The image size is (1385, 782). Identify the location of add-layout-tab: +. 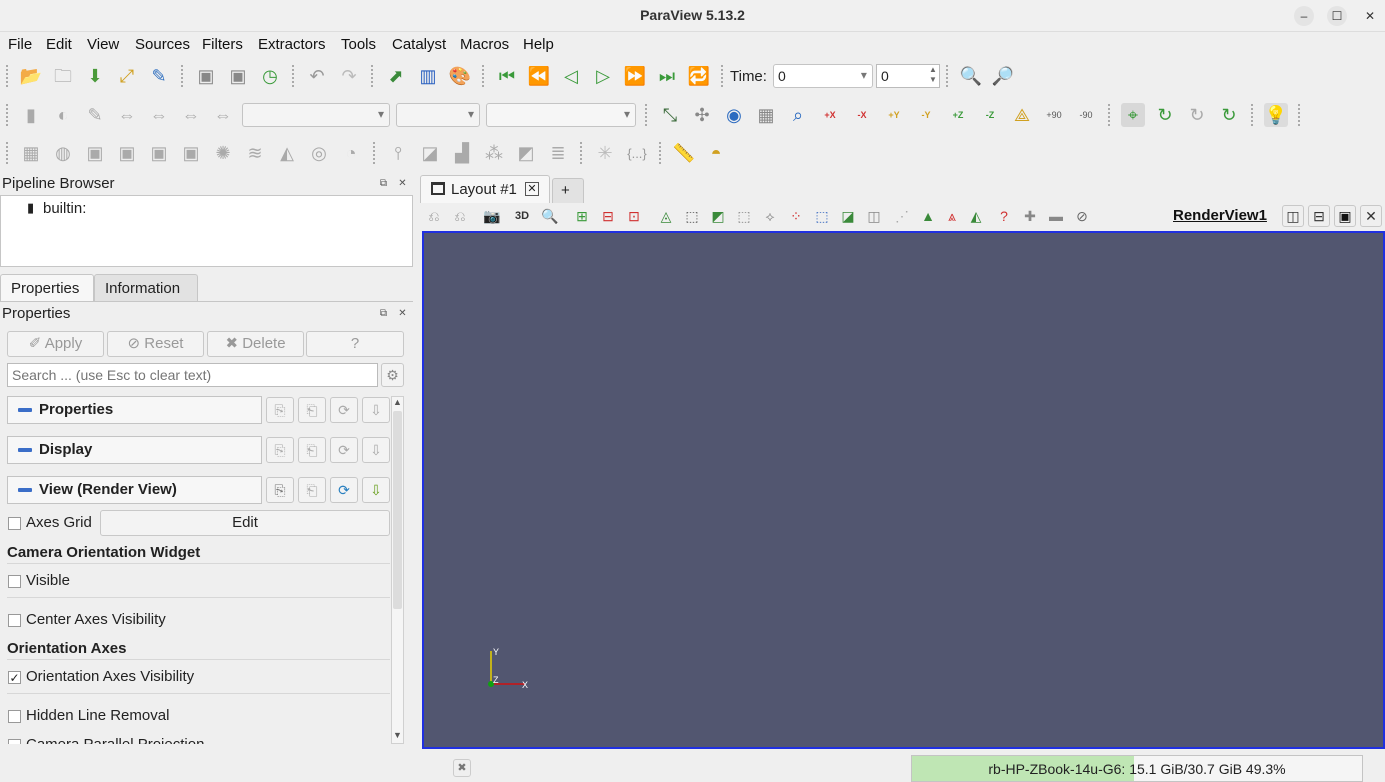
(568, 190).